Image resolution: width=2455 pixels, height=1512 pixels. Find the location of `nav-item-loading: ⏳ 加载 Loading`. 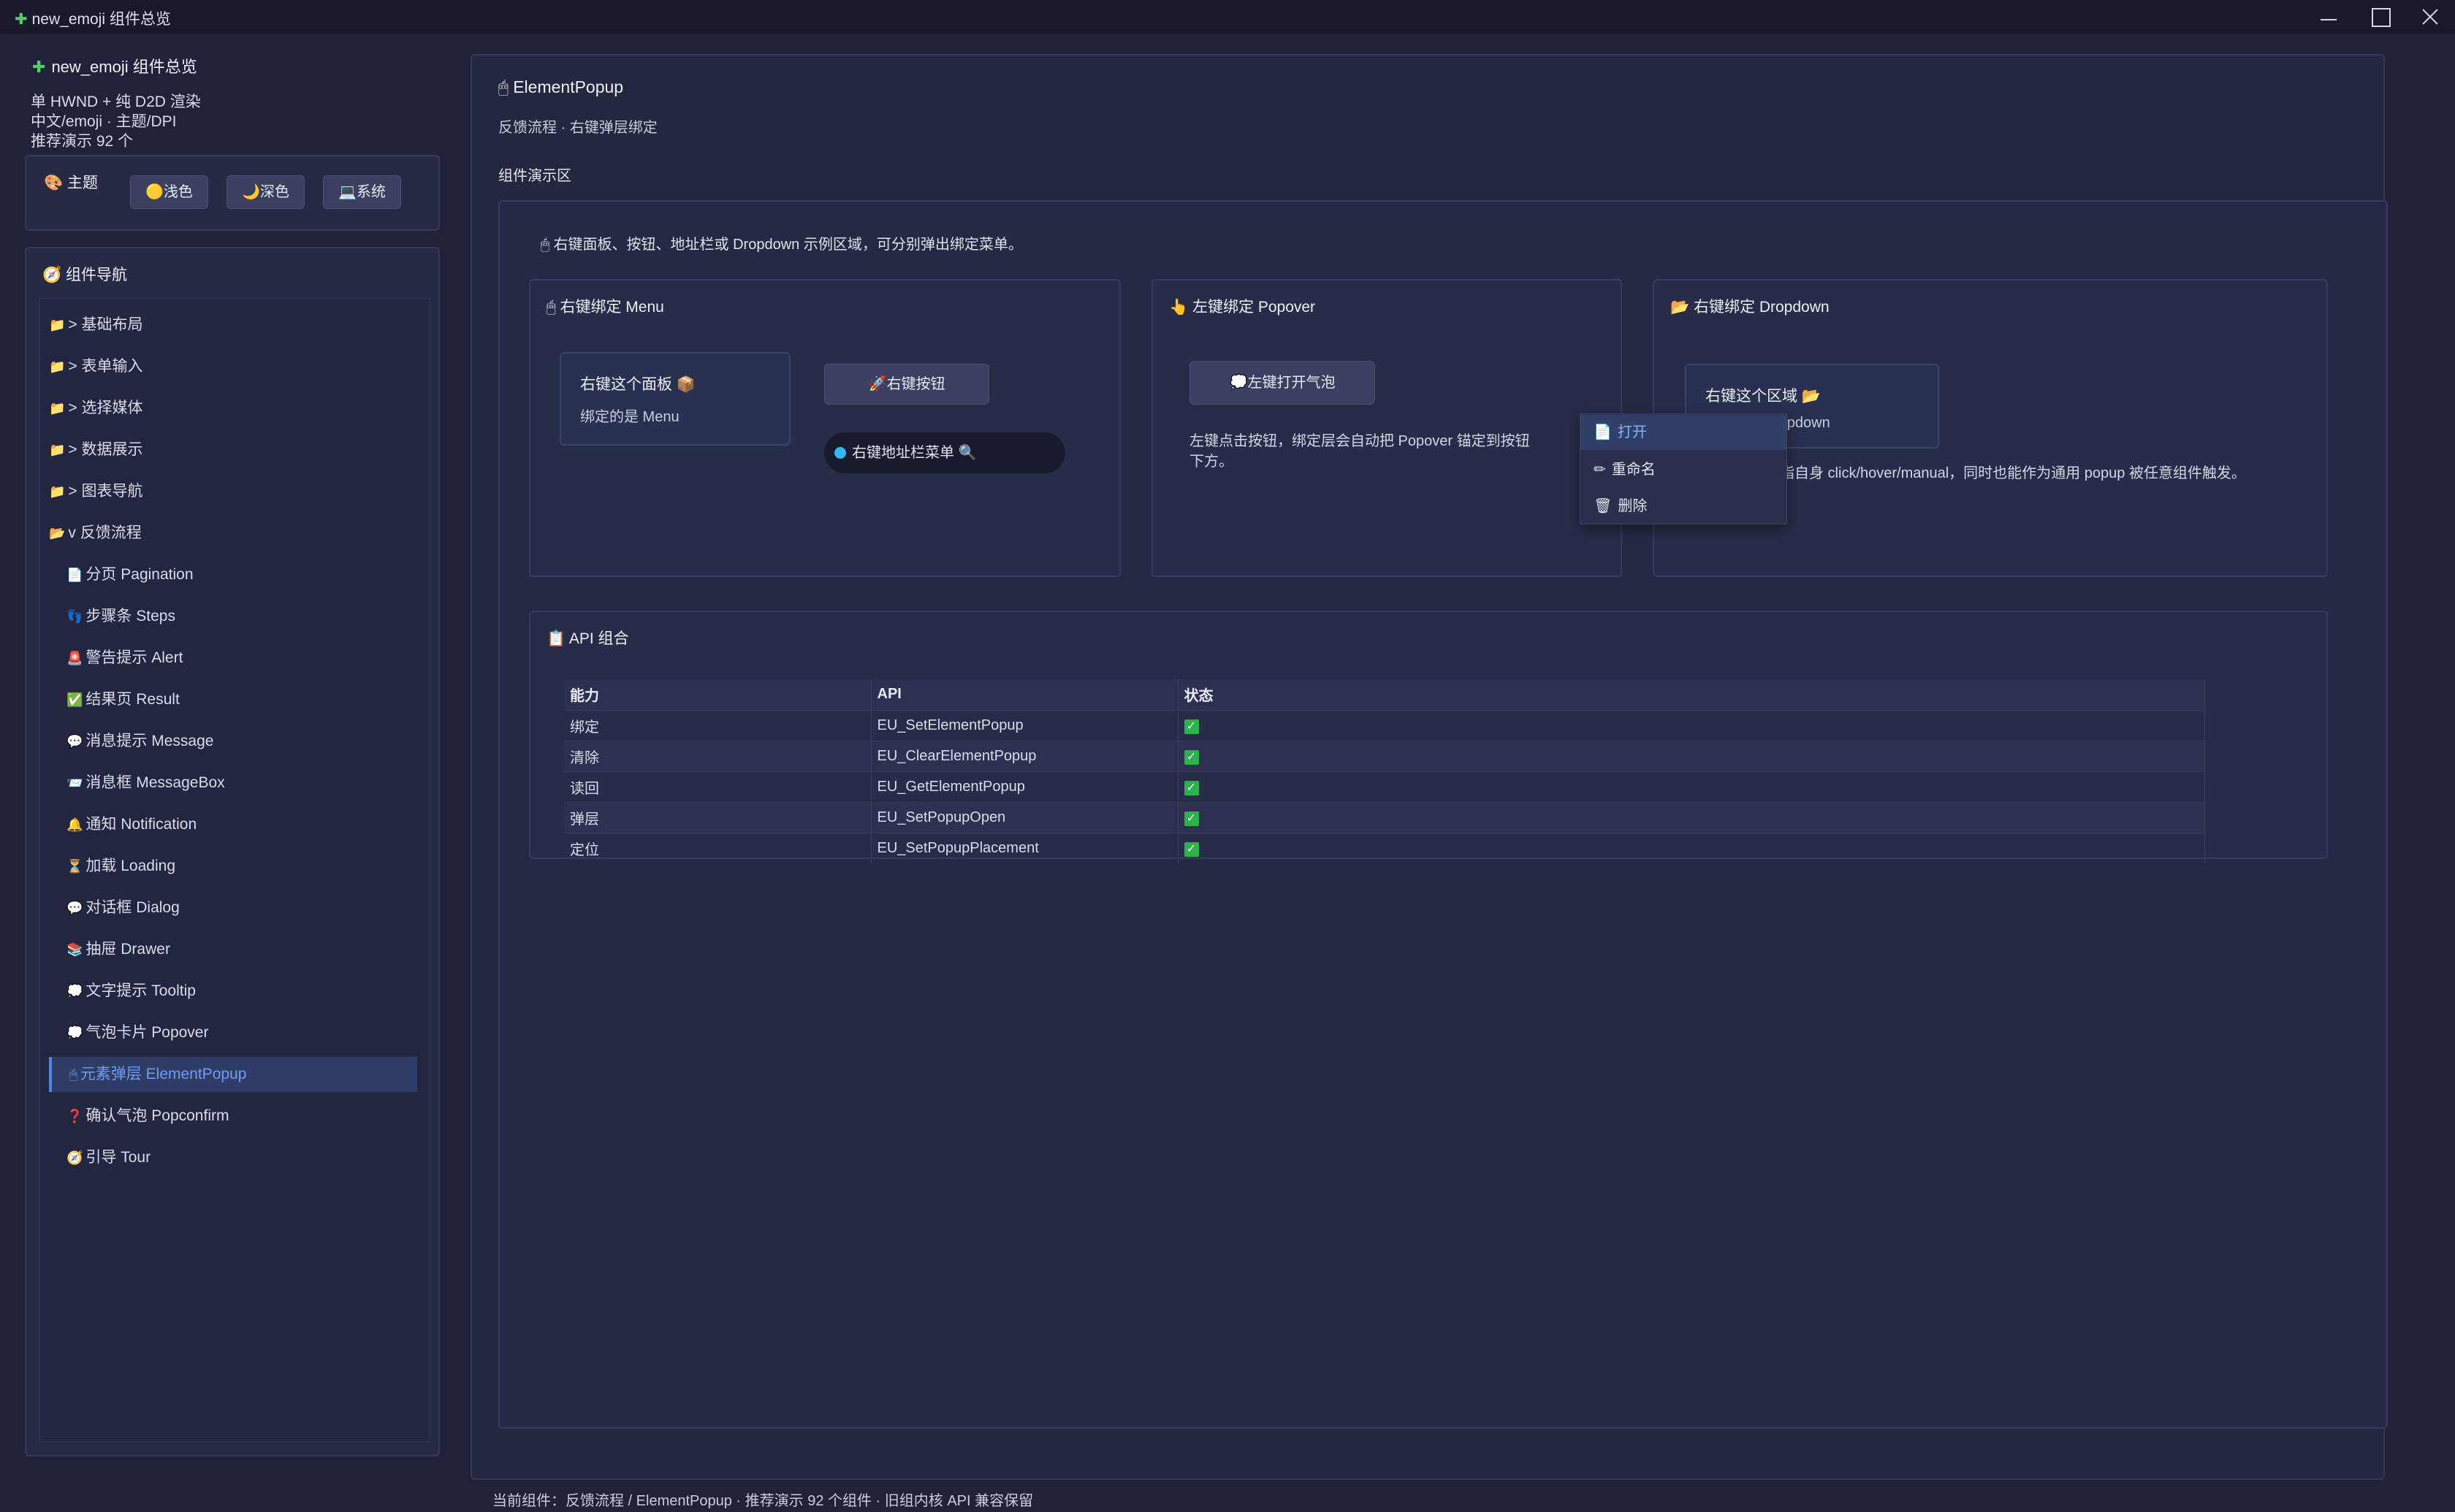

nav-item-loading: ⏳ 加载 Loading is located at coordinates (241, 866).